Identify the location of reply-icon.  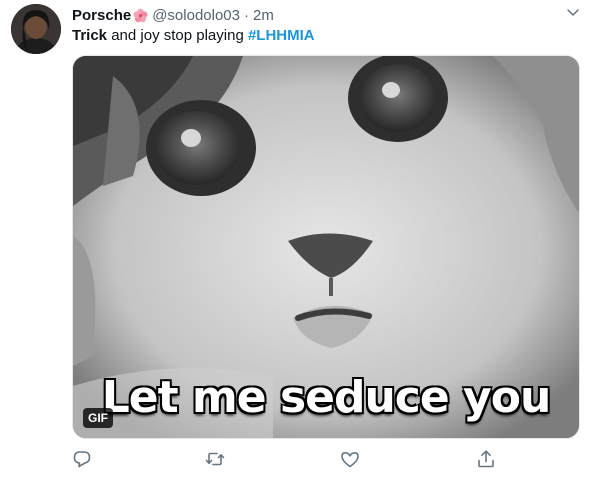
(82, 459).